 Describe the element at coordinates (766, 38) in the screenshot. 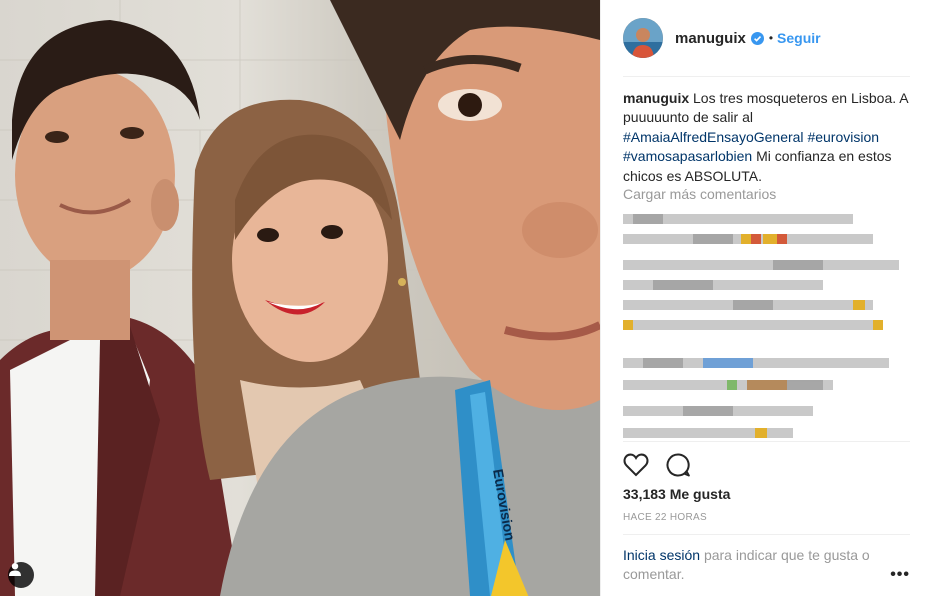

I see `post-header: manuguix • Seguir` at that location.